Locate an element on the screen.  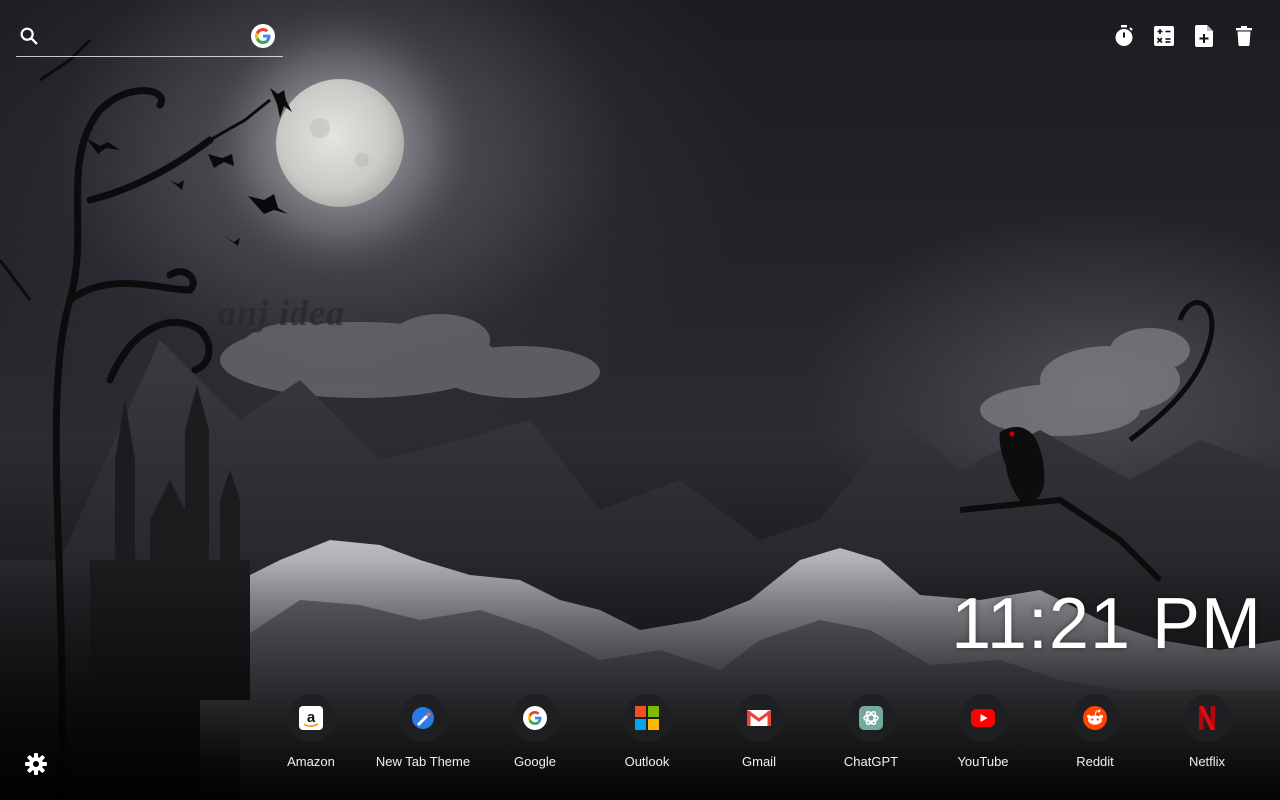
search-icon is located at coordinates (29, 36).